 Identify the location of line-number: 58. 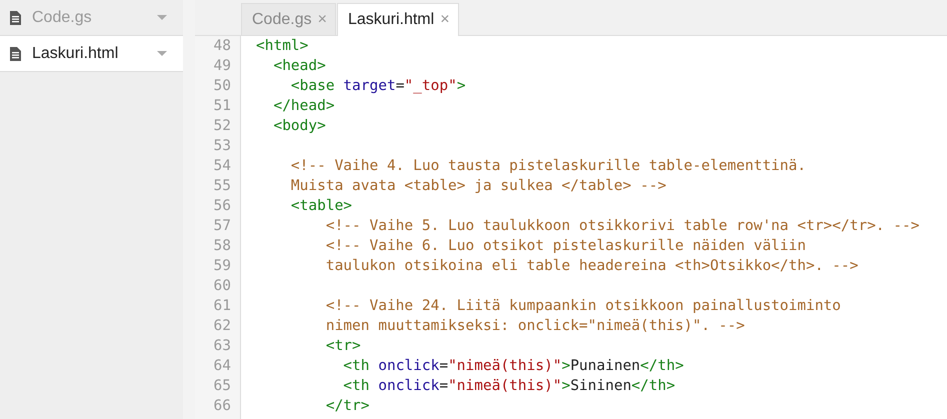
(222, 247).